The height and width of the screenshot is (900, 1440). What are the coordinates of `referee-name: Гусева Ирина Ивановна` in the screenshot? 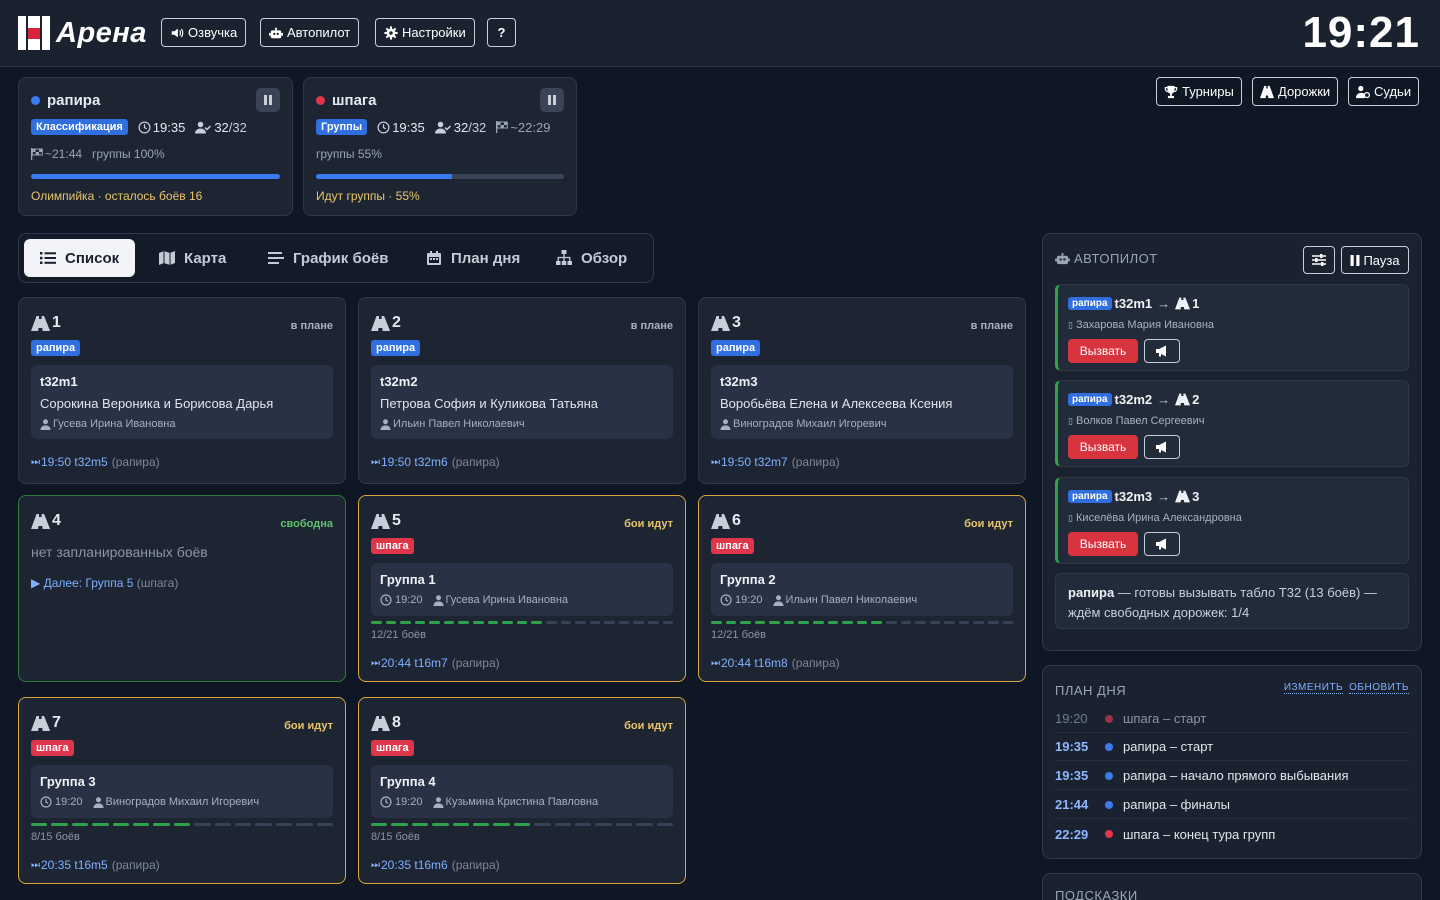 It's located at (507, 600).